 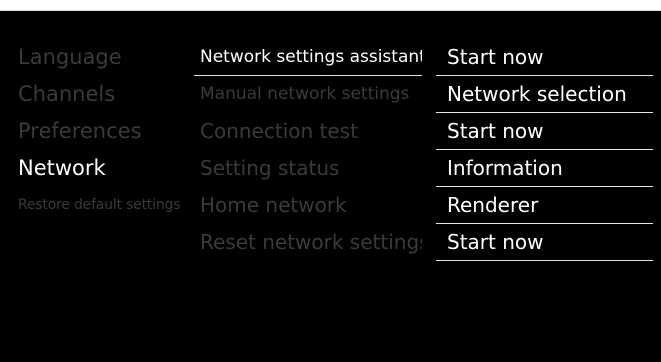 What do you see at coordinates (97, 94) in the screenshot?
I see `category-channels: Channels` at bounding box center [97, 94].